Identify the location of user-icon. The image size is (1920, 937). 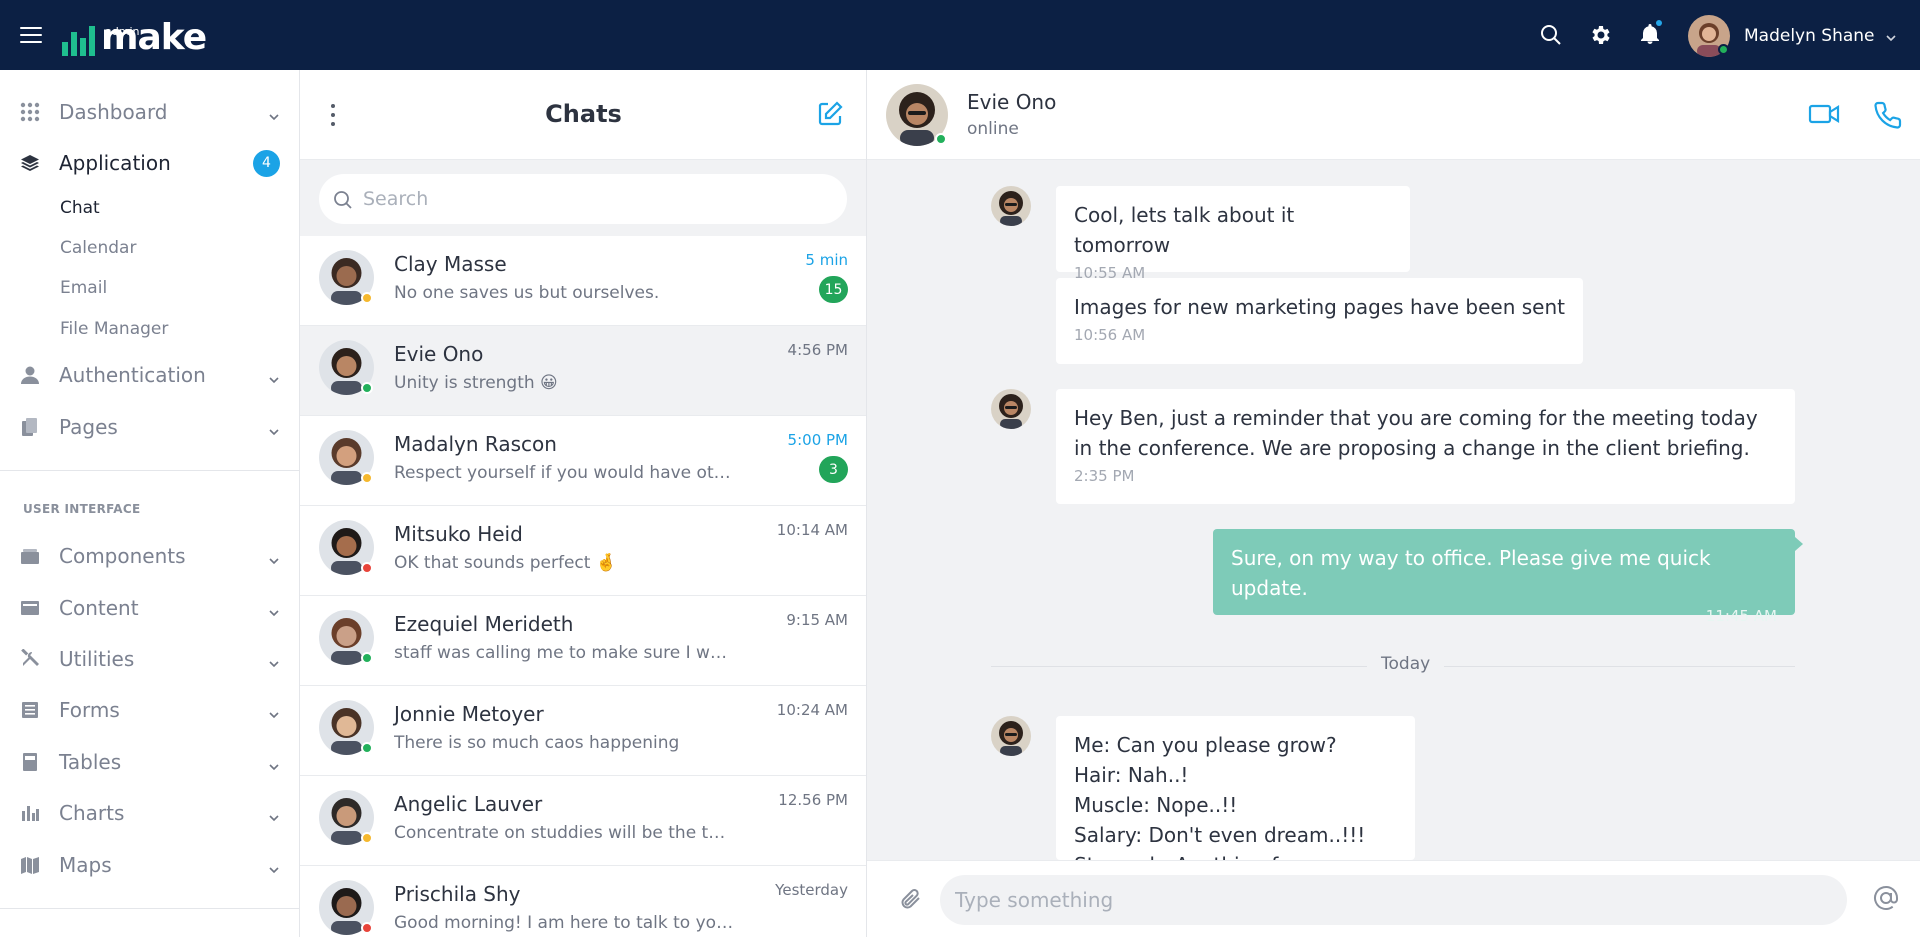
(30, 375).